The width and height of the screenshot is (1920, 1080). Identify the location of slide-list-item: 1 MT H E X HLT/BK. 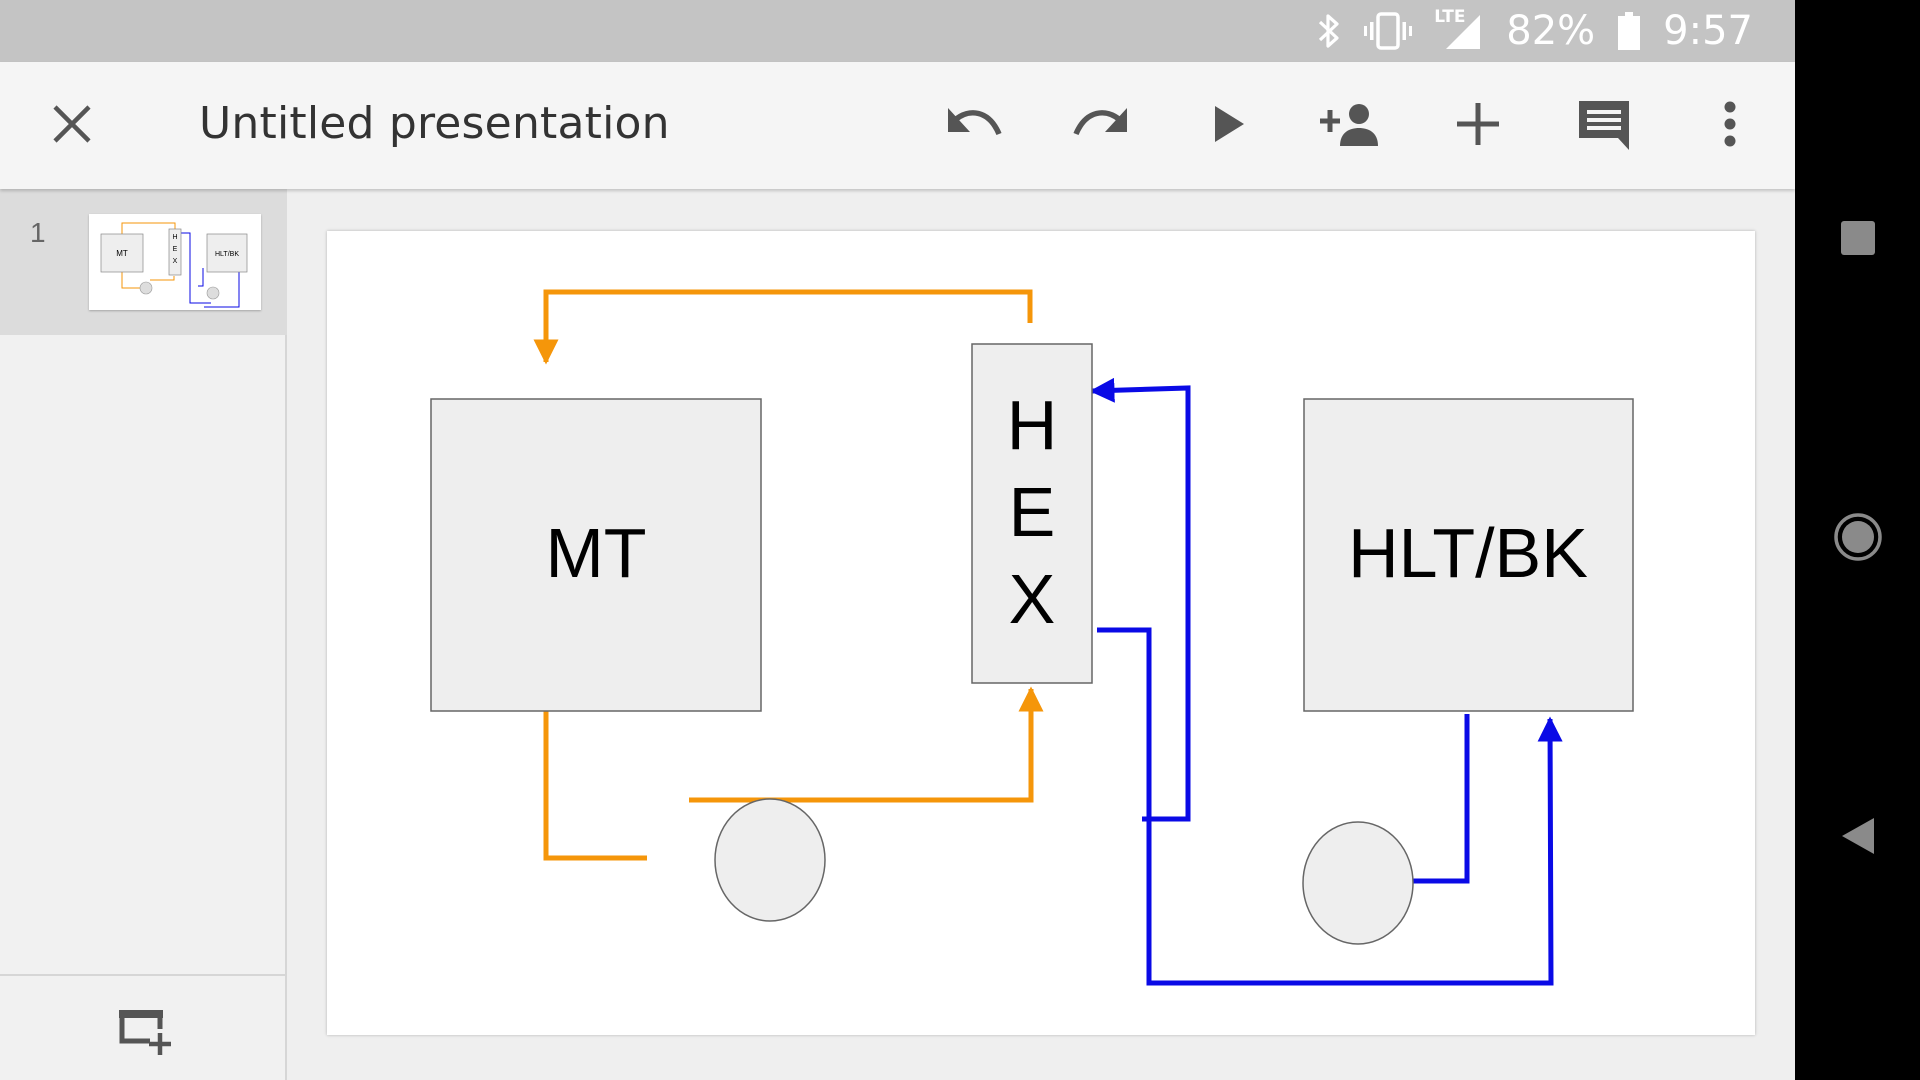
(143, 262).